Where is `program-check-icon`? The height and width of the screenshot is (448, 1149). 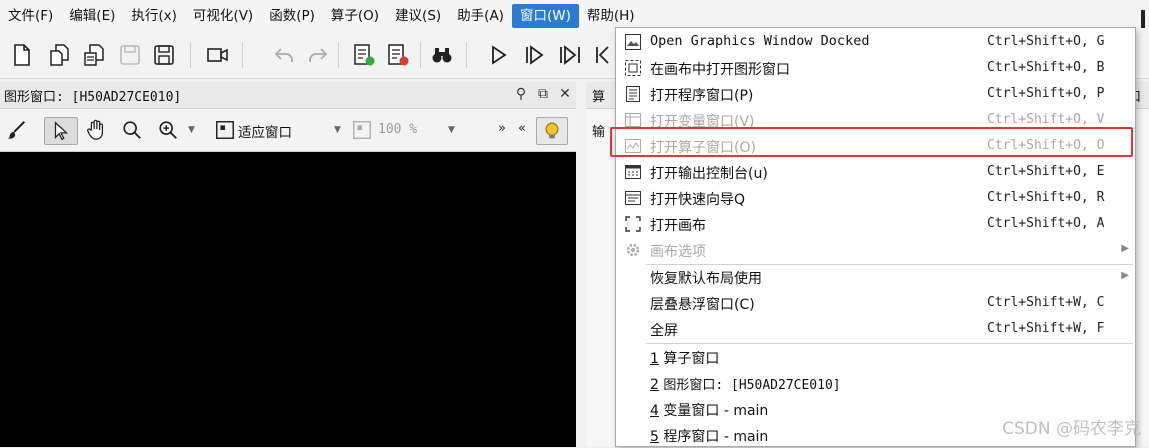 program-check-icon is located at coordinates (364, 55).